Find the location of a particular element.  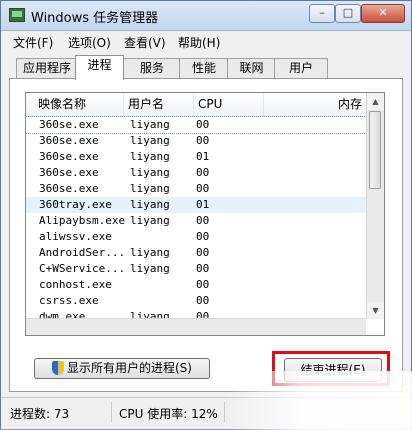

process-row: AndroidSer... liyang 00 is located at coordinates (196, 253).